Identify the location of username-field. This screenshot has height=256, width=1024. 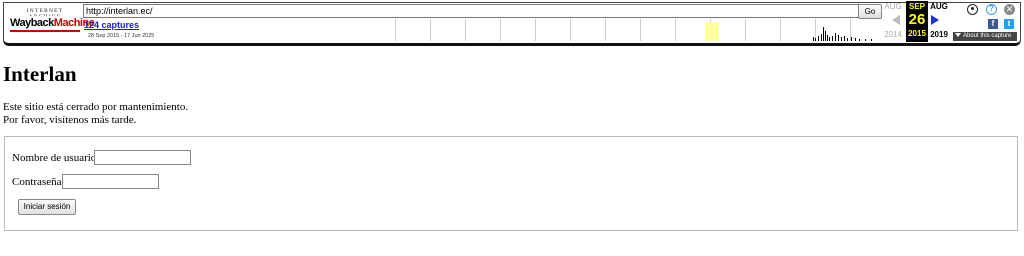
(142, 157).